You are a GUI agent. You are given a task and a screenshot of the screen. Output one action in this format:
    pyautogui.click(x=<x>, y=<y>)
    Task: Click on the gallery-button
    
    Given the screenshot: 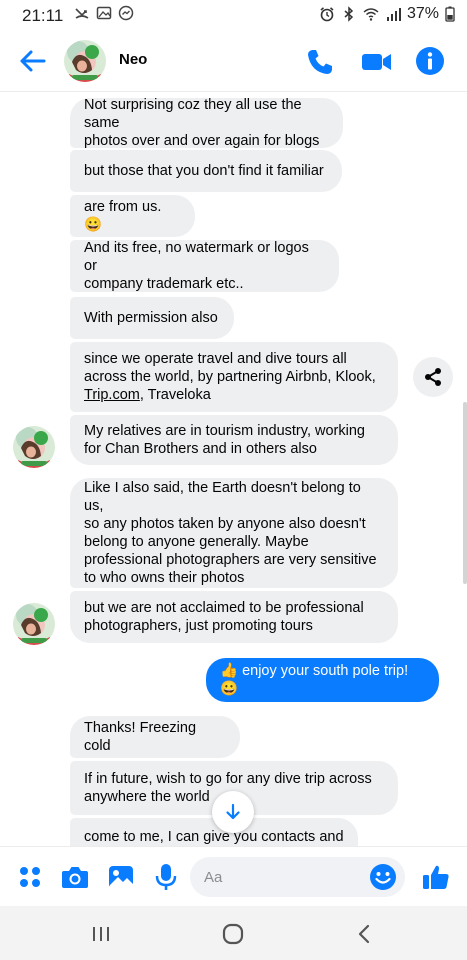 What is the action you would take?
    pyautogui.click(x=121, y=877)
    